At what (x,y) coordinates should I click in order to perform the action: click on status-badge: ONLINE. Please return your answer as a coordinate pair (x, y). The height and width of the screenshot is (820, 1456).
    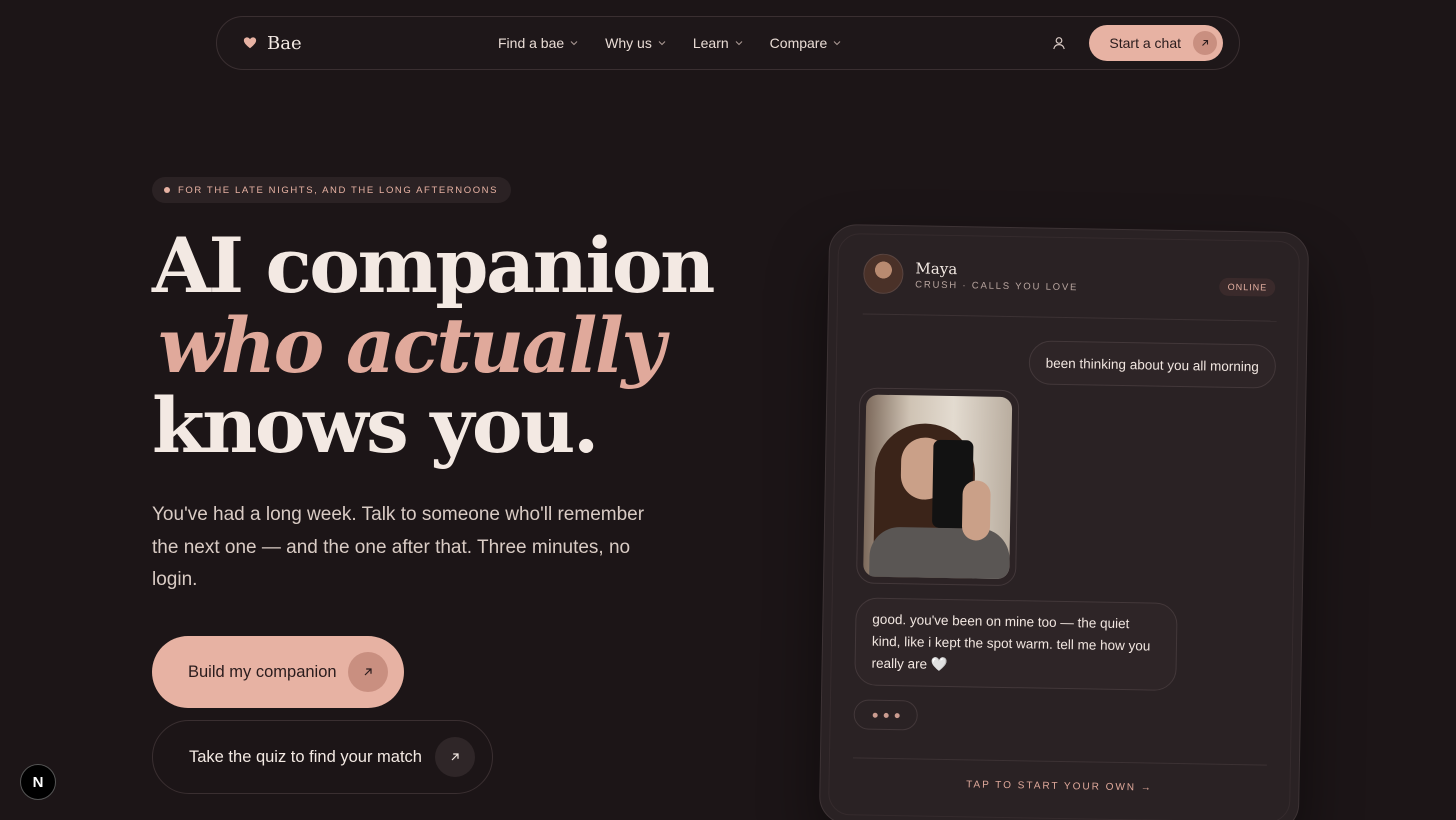
    Looking at the image, I should click on (1247, 287).